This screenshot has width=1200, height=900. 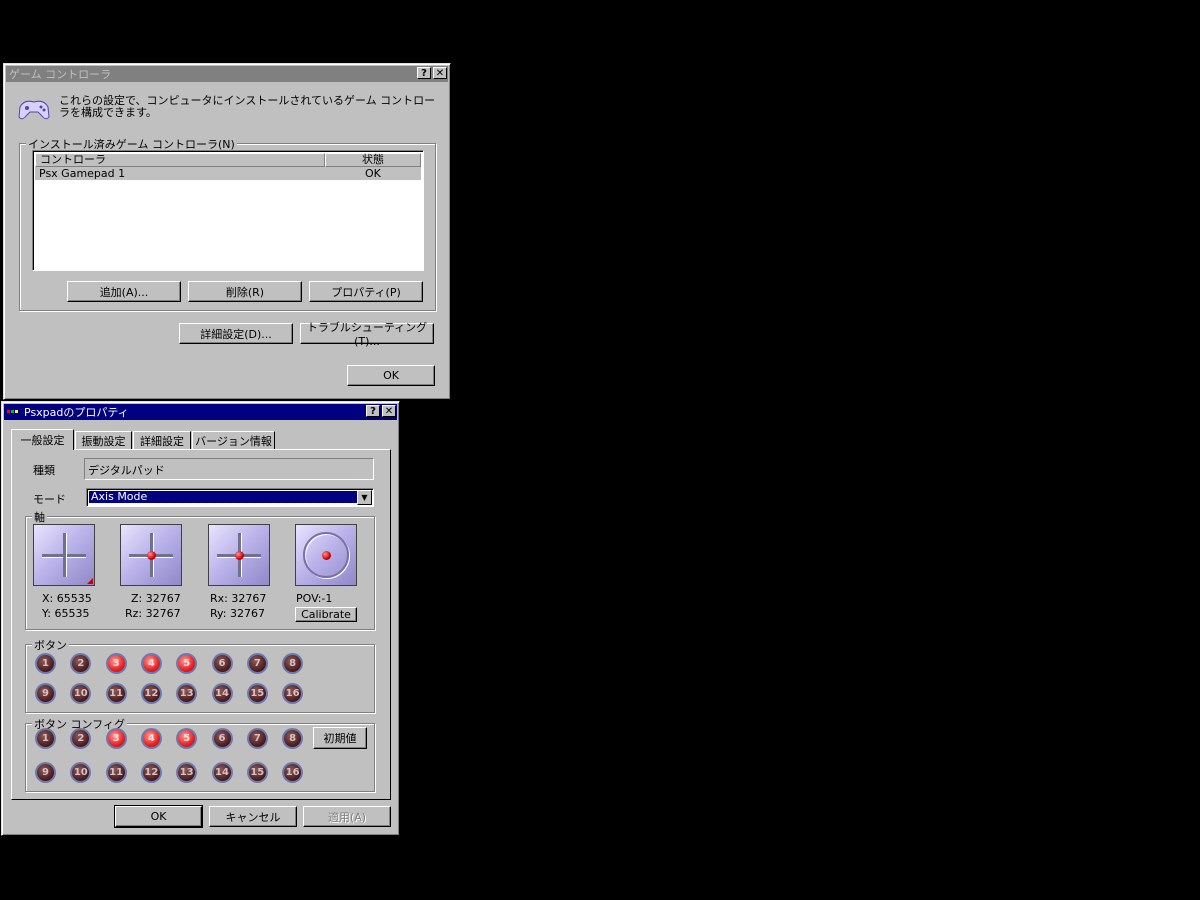 What do you see at coordinates (237, 613) in the screenshot?
I see `ry-value: Ry: 32767` at bounding box center [237, 613].